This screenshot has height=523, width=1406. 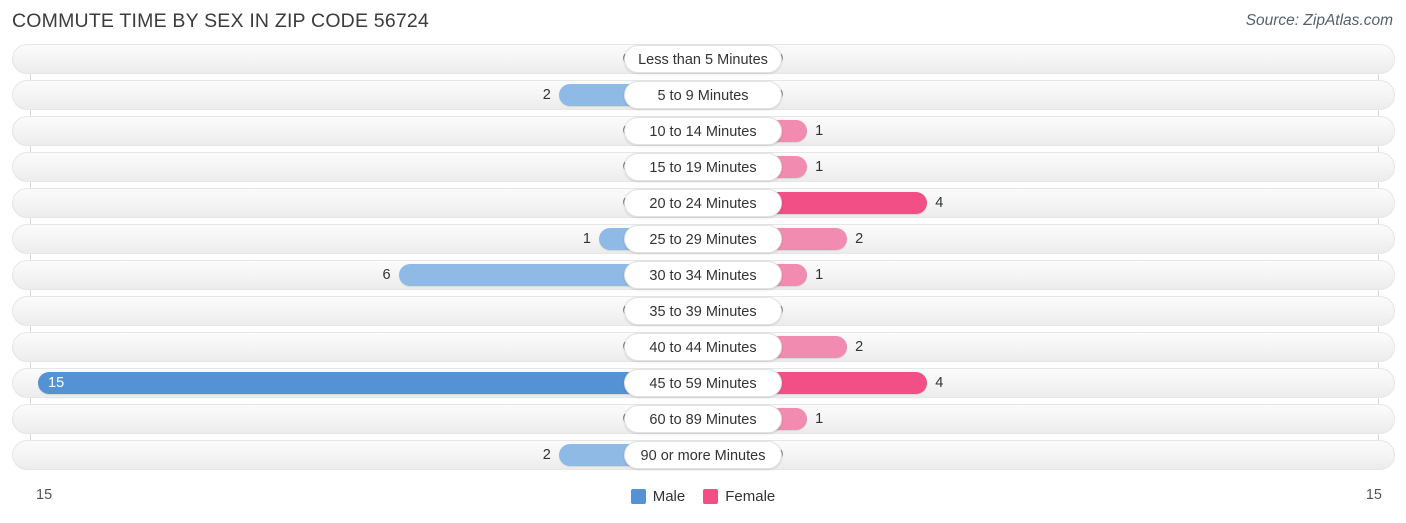 I want to click on source-attribution: Source: ZipAtlas.com, so click(x=1319, y=20).